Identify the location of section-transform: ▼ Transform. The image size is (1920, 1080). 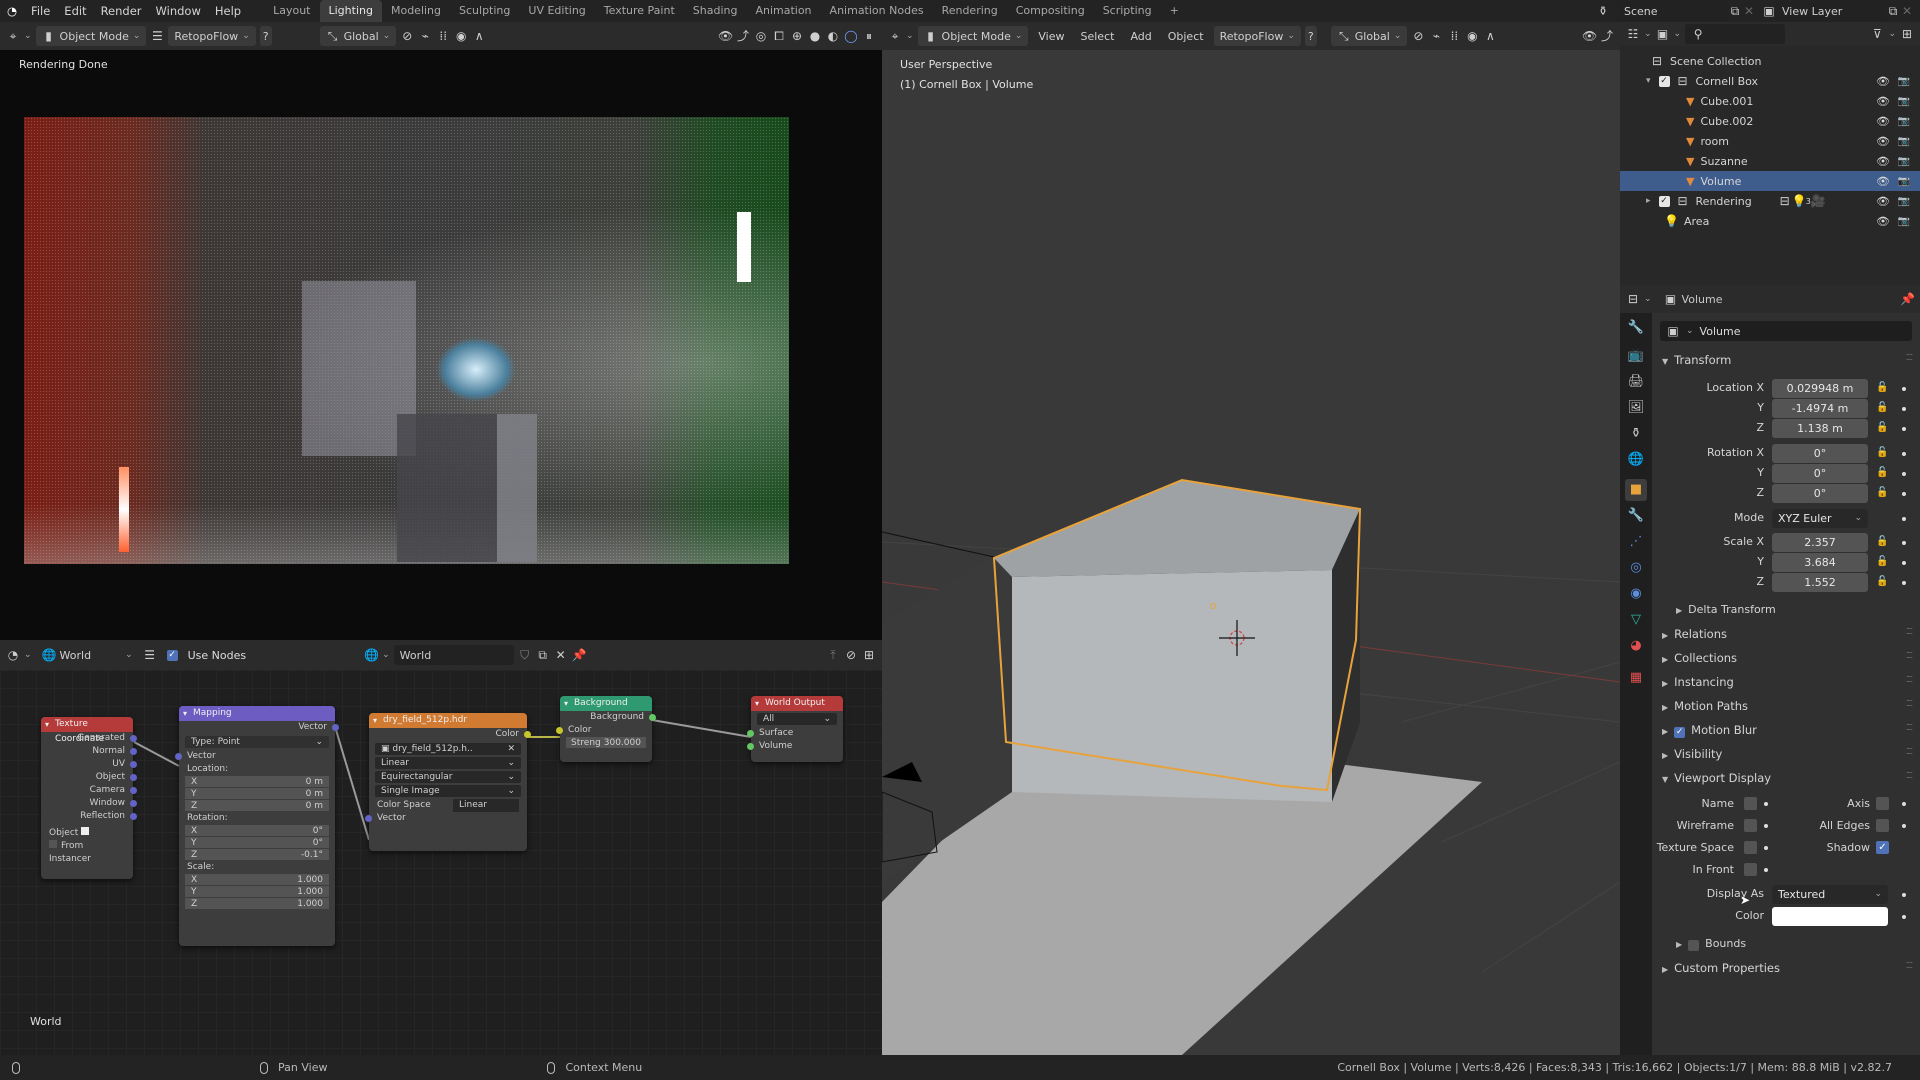
(1696, 360).